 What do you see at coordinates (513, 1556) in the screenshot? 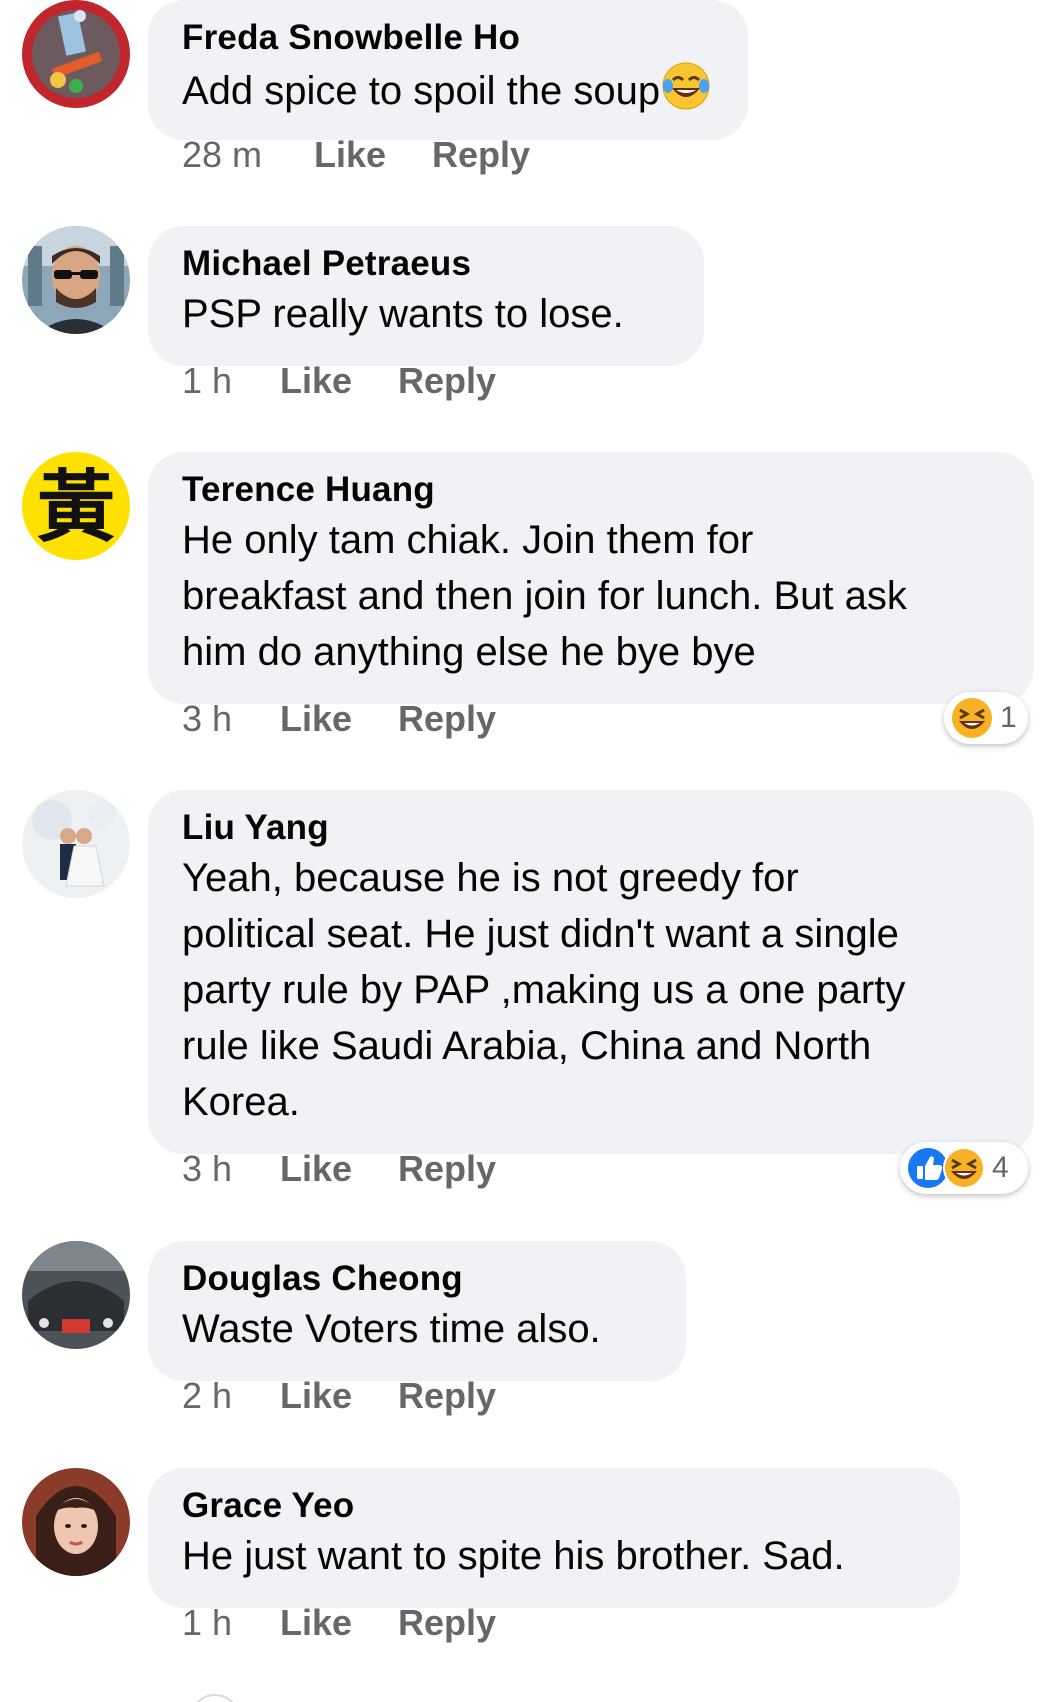
I see `comment-text: He just want to spite his brother. Sad.` at bounding box center [513, 1556].